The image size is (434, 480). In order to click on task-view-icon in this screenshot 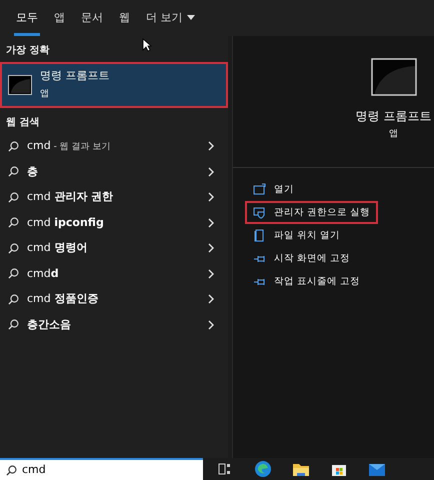, I will do `click(225, 469)`.